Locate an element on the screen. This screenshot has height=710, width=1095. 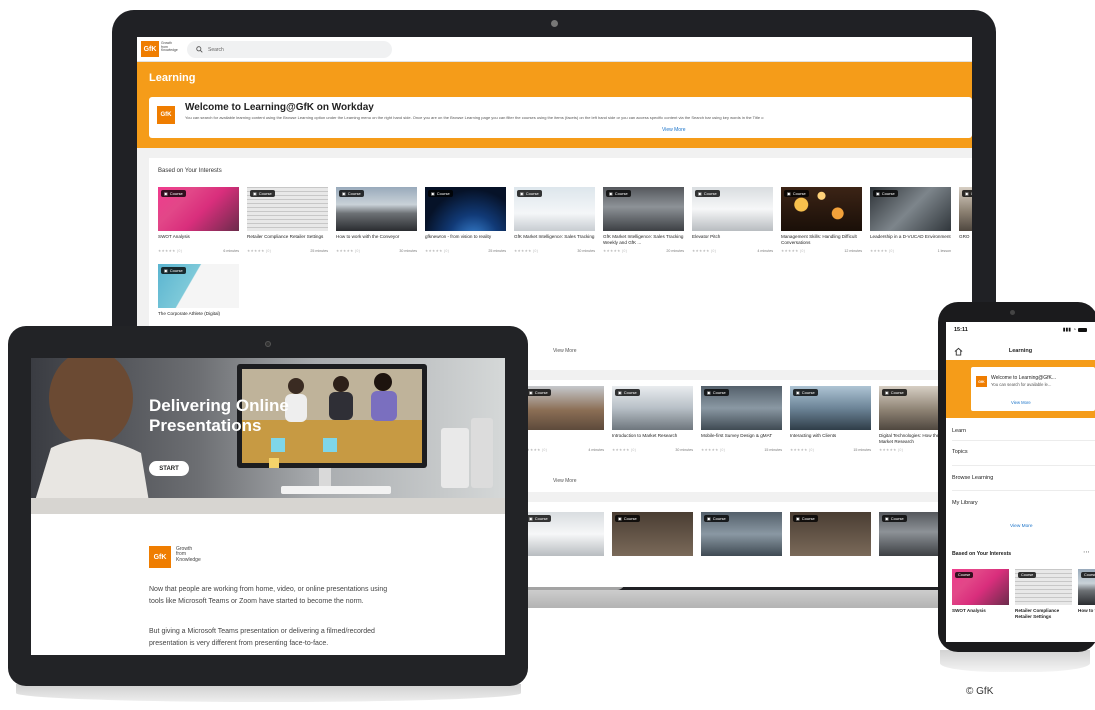
course-meta: ★★★★★ (0) 30 minutes is located at coordinates (652, 450).